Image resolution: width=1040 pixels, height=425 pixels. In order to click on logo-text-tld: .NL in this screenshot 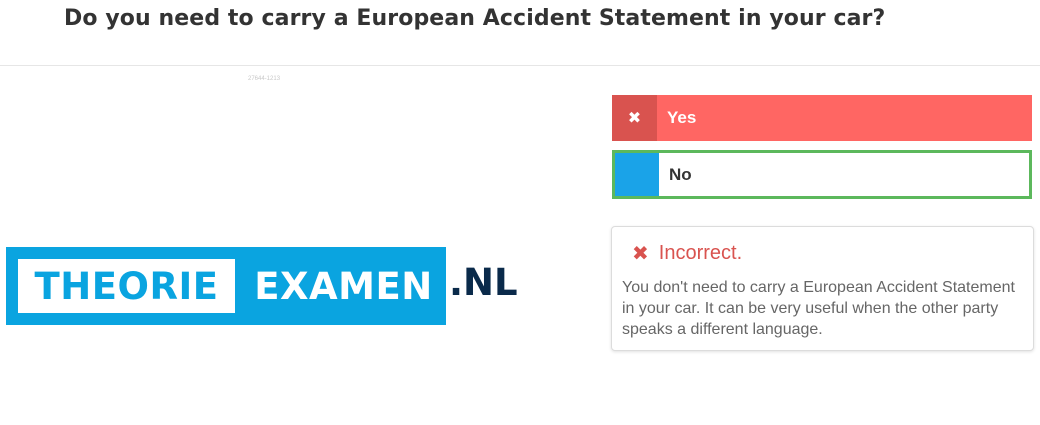, I will do `click(483, 282)`.